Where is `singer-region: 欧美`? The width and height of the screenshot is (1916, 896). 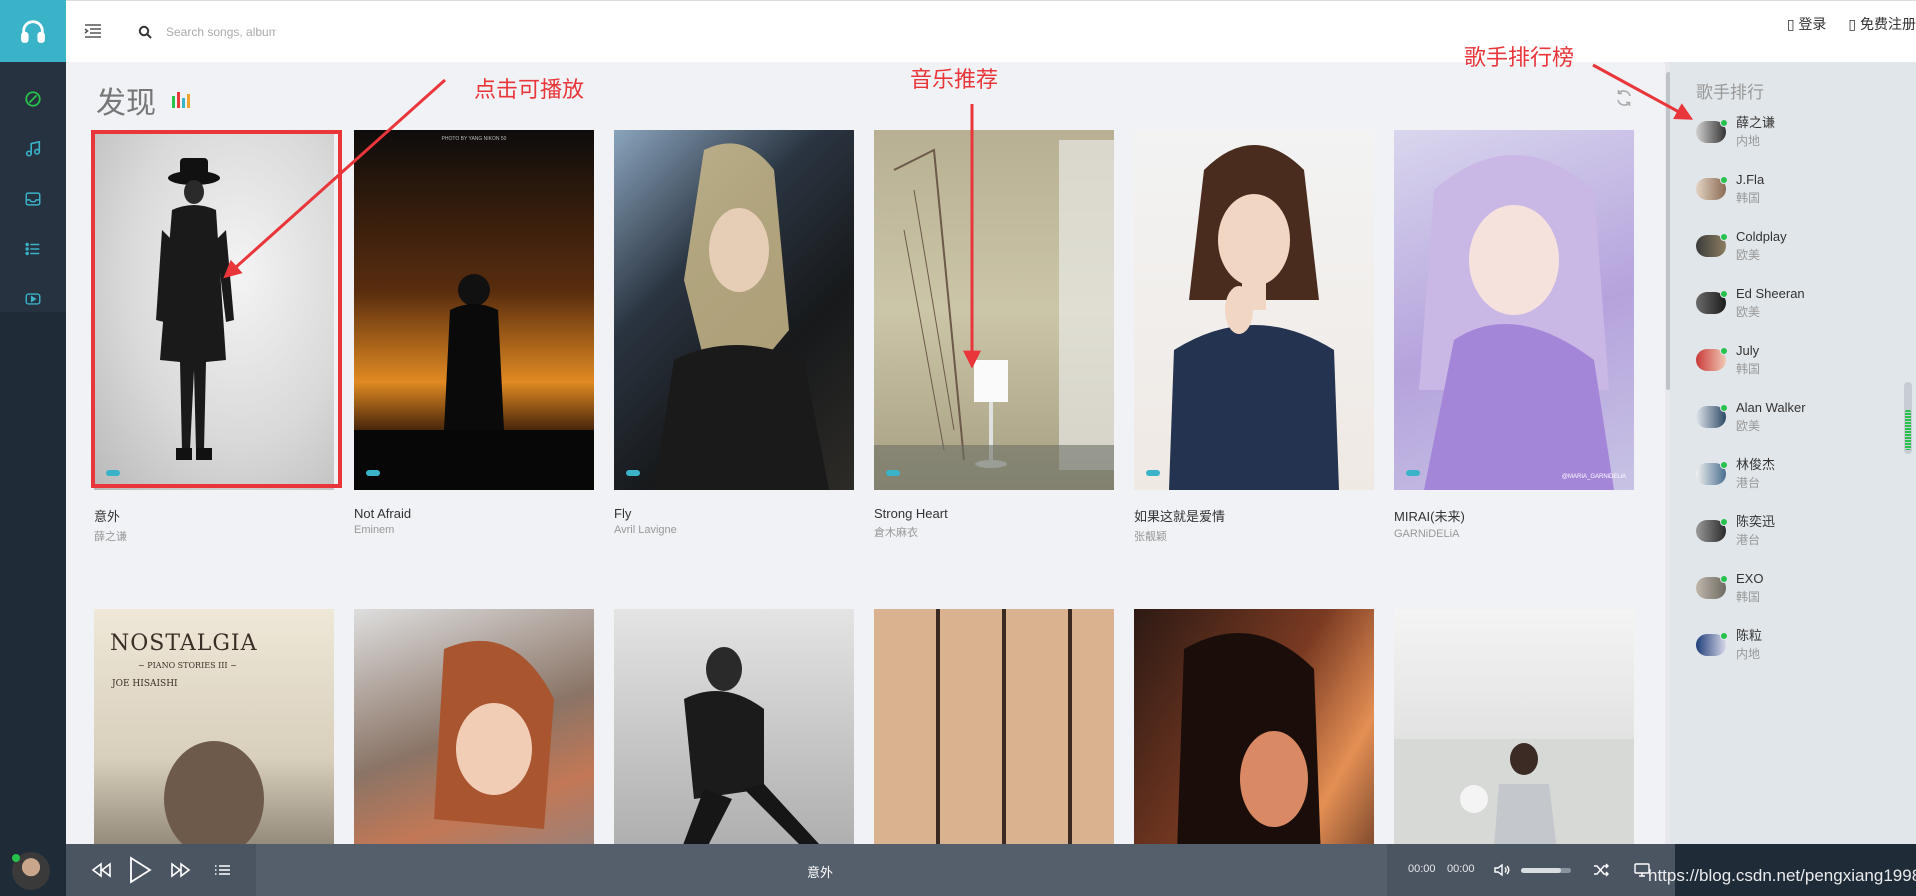 singer-region: 欧美 is located at coordinates (1748, 255).